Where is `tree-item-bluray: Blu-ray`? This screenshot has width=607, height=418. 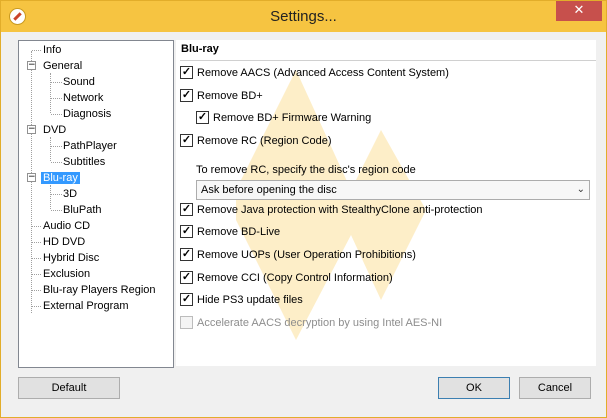 tree-item-bluray: Blu-ray is located at coordinates (60, 178).